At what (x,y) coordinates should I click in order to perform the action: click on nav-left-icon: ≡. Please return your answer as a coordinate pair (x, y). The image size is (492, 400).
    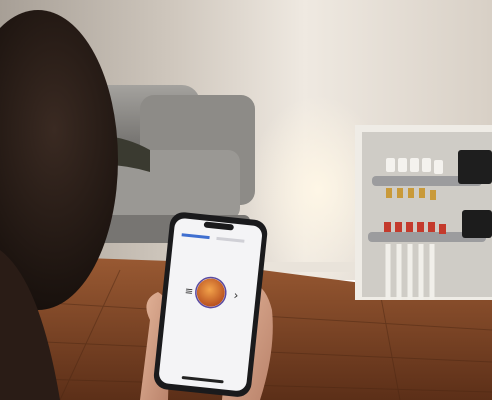
    Looking at the image, I should click on (188, 292).